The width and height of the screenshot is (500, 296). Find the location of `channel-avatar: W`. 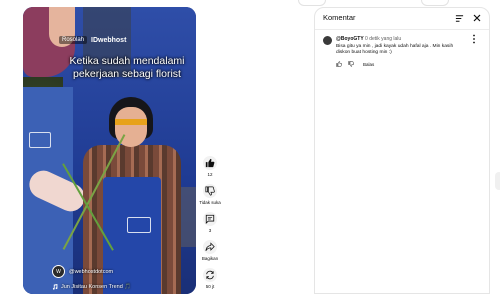

channel-avatar: W is located at coordinates (58, 271).